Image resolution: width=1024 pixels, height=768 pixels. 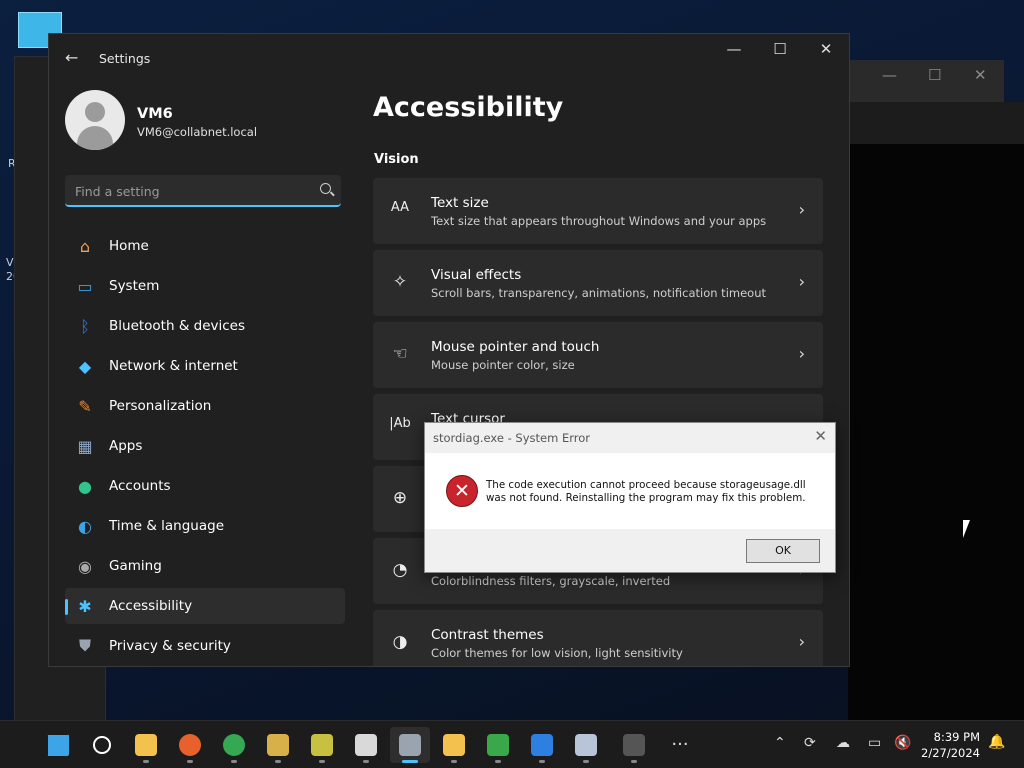 What do you see at coordinates (205, 246) in the screenshot?
I see `sidebar-item-home: ⌂ Home` at bounding box center [205, 246].